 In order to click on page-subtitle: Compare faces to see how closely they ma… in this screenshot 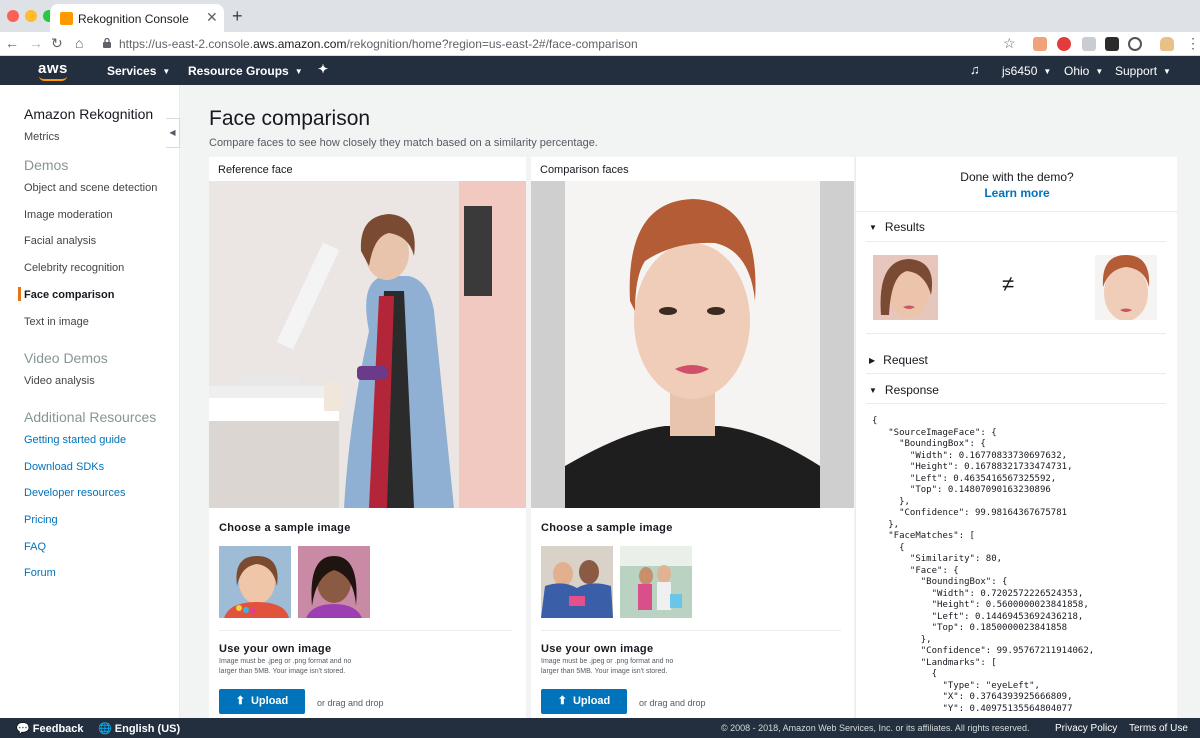, I will do `click(403, 143)`.